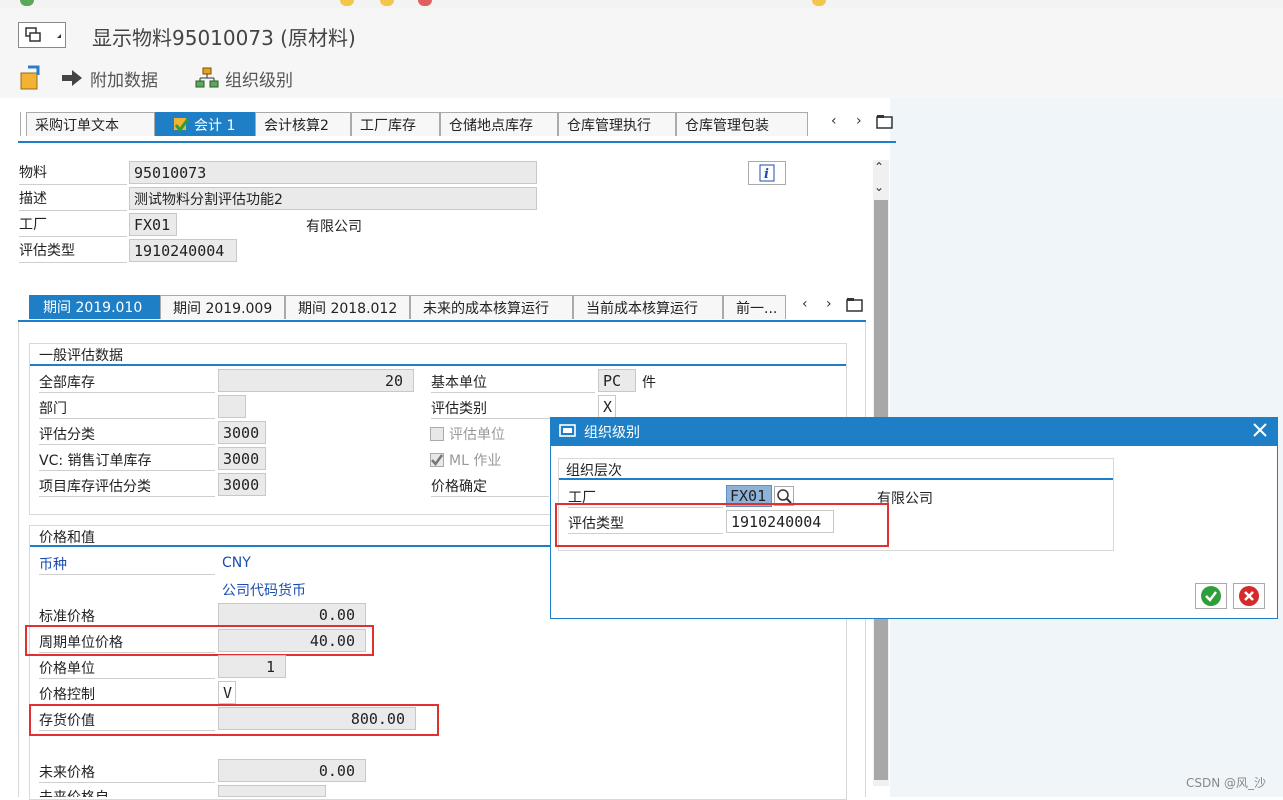 The height and width of the screenshot is (800, 1283). Describe the element at coordinates (124, 80) in the screenshot. I see `additional-data-label: 附加数据` at that location.